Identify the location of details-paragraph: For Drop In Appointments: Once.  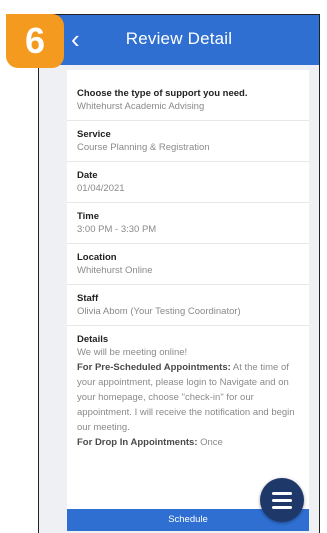
(188, 442).